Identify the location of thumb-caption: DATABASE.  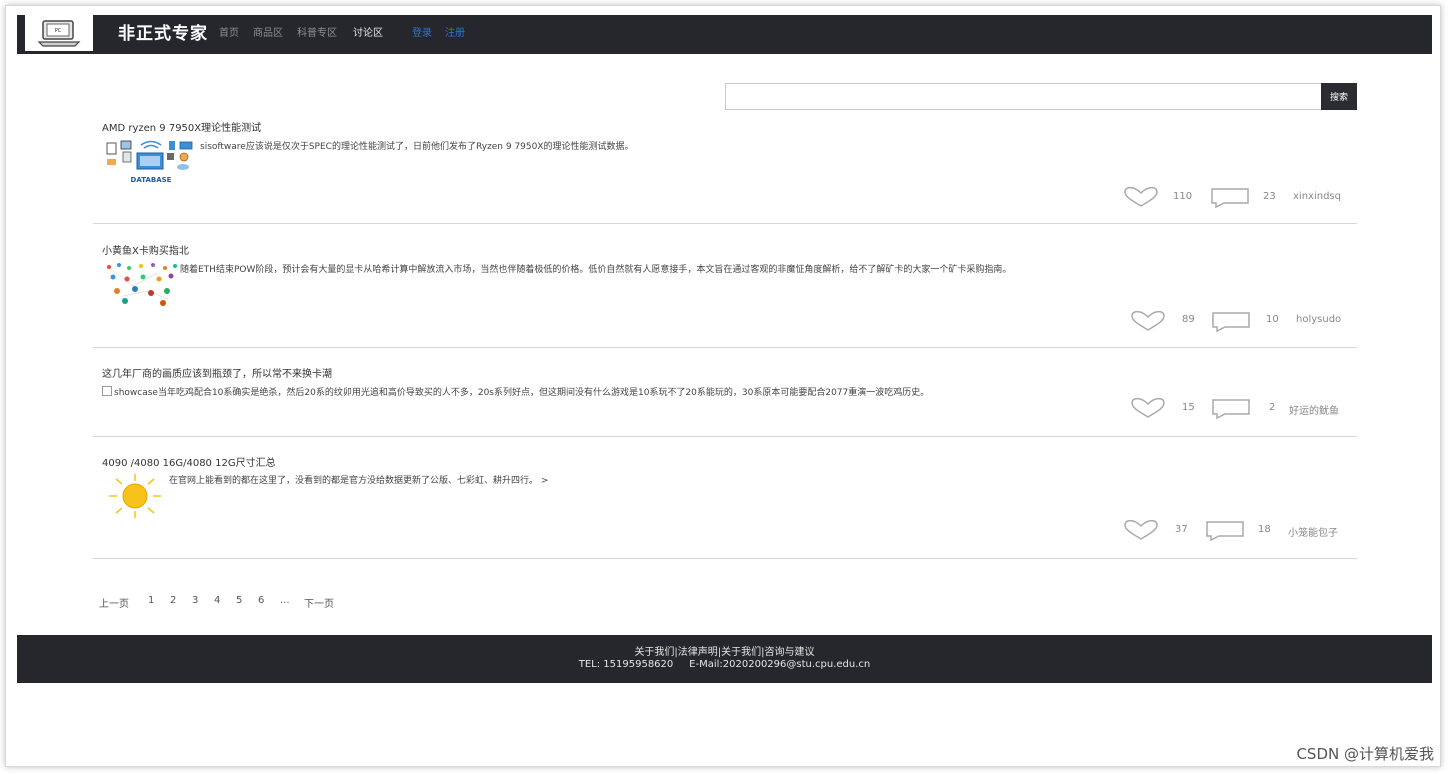
(151, 180).